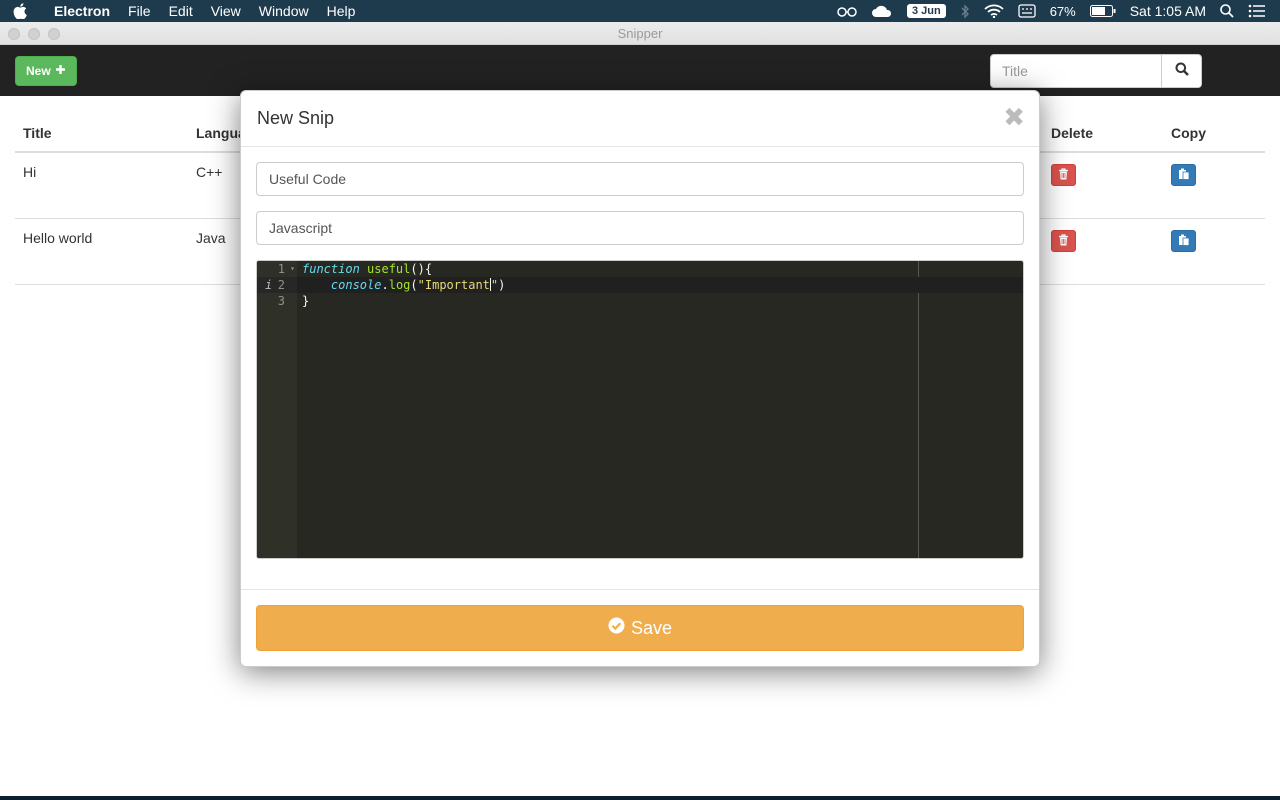 The width and height of the screenshot is (1280, 800). Describe the element at coordinates (640, 179) in the screenshot. I see `snip-title-input: Useful Code` at that location.